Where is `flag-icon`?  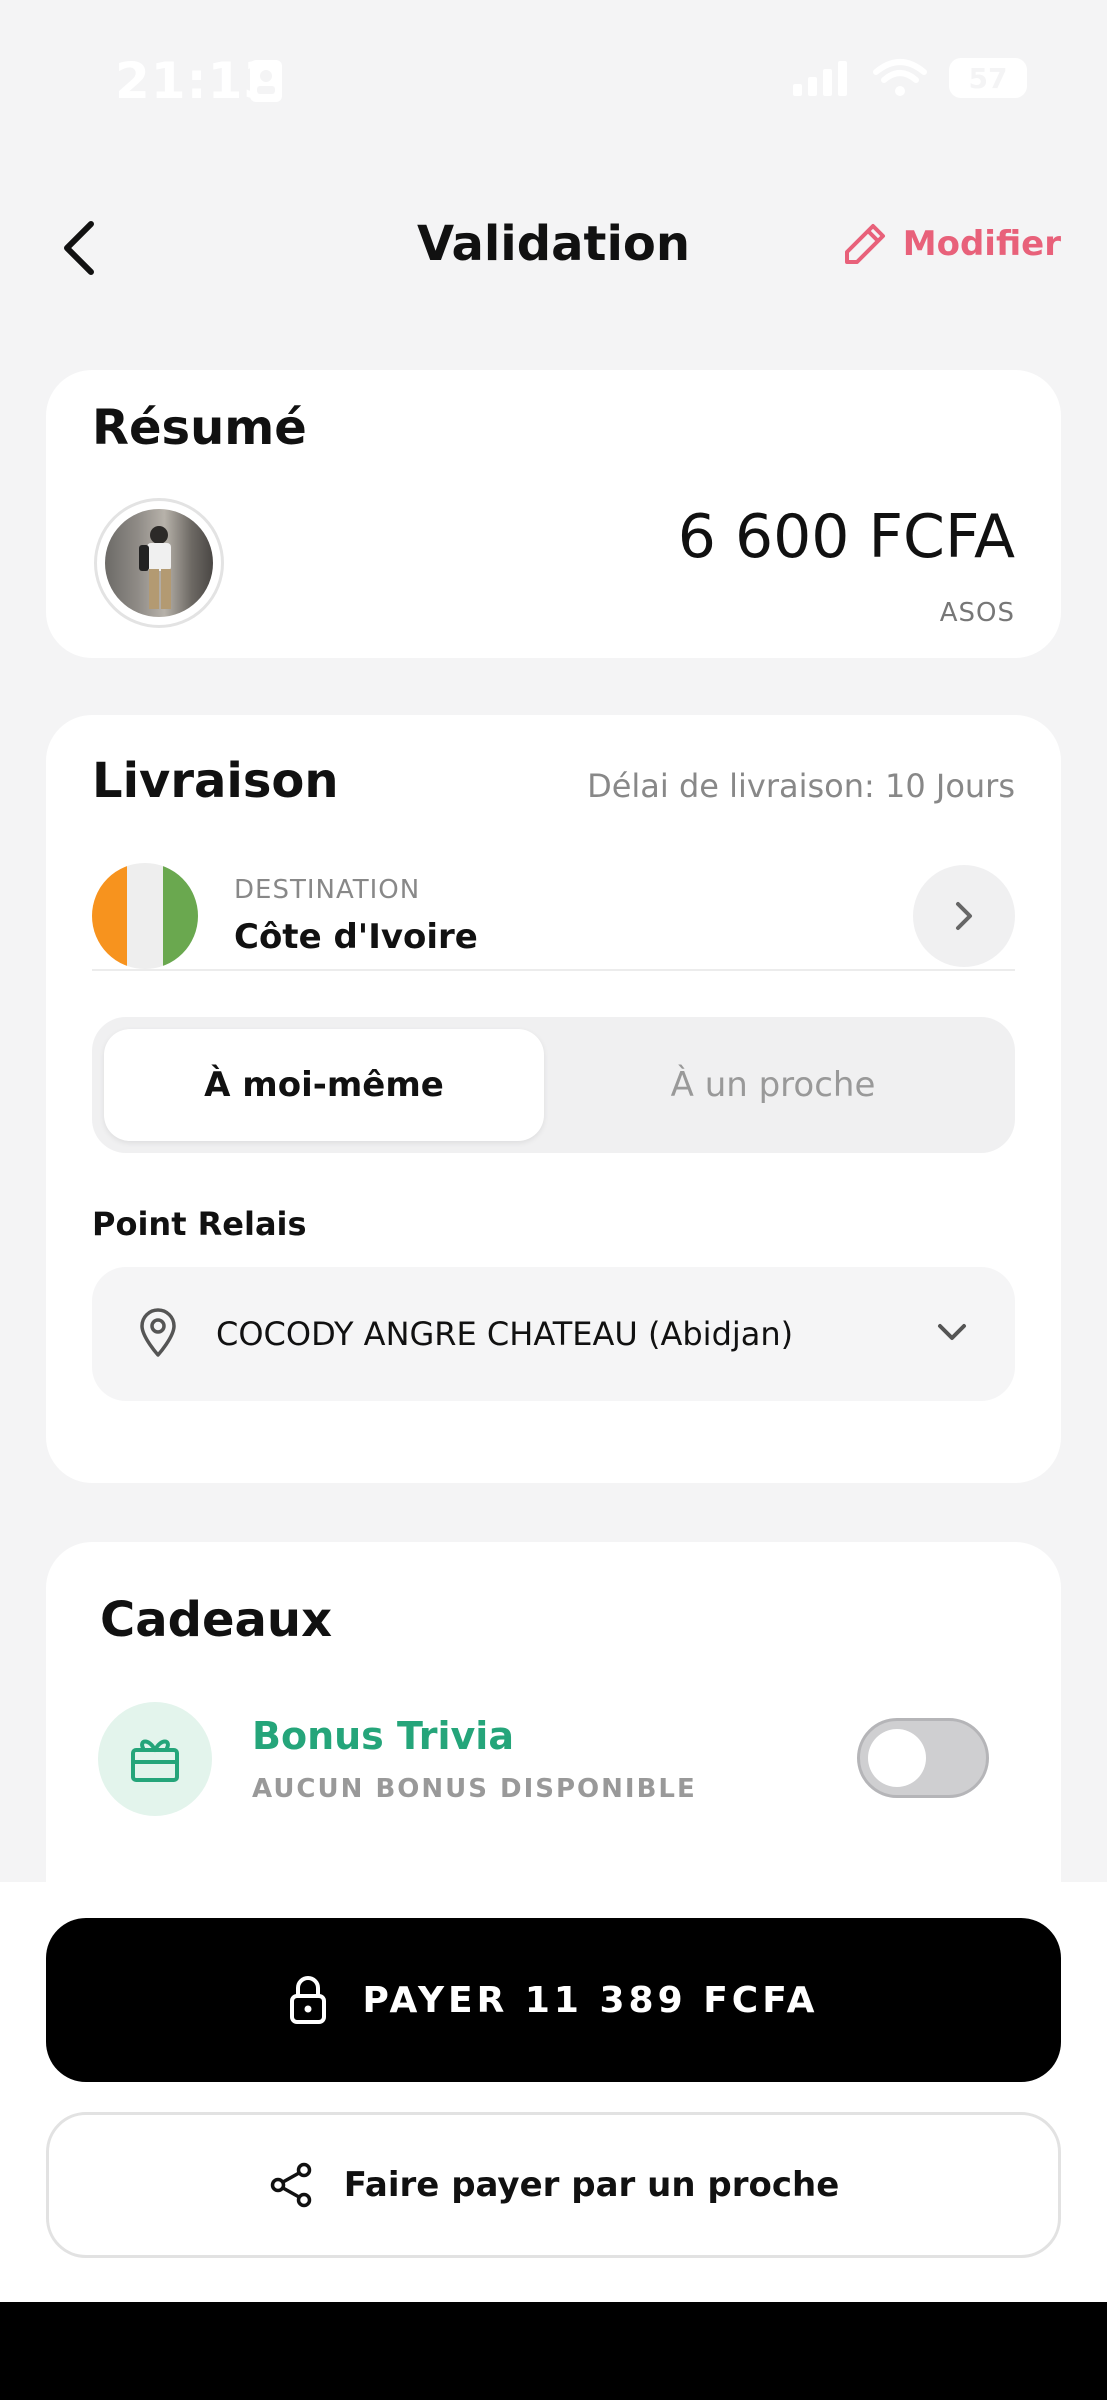 flag-icon is located at coordinates (145, 916).